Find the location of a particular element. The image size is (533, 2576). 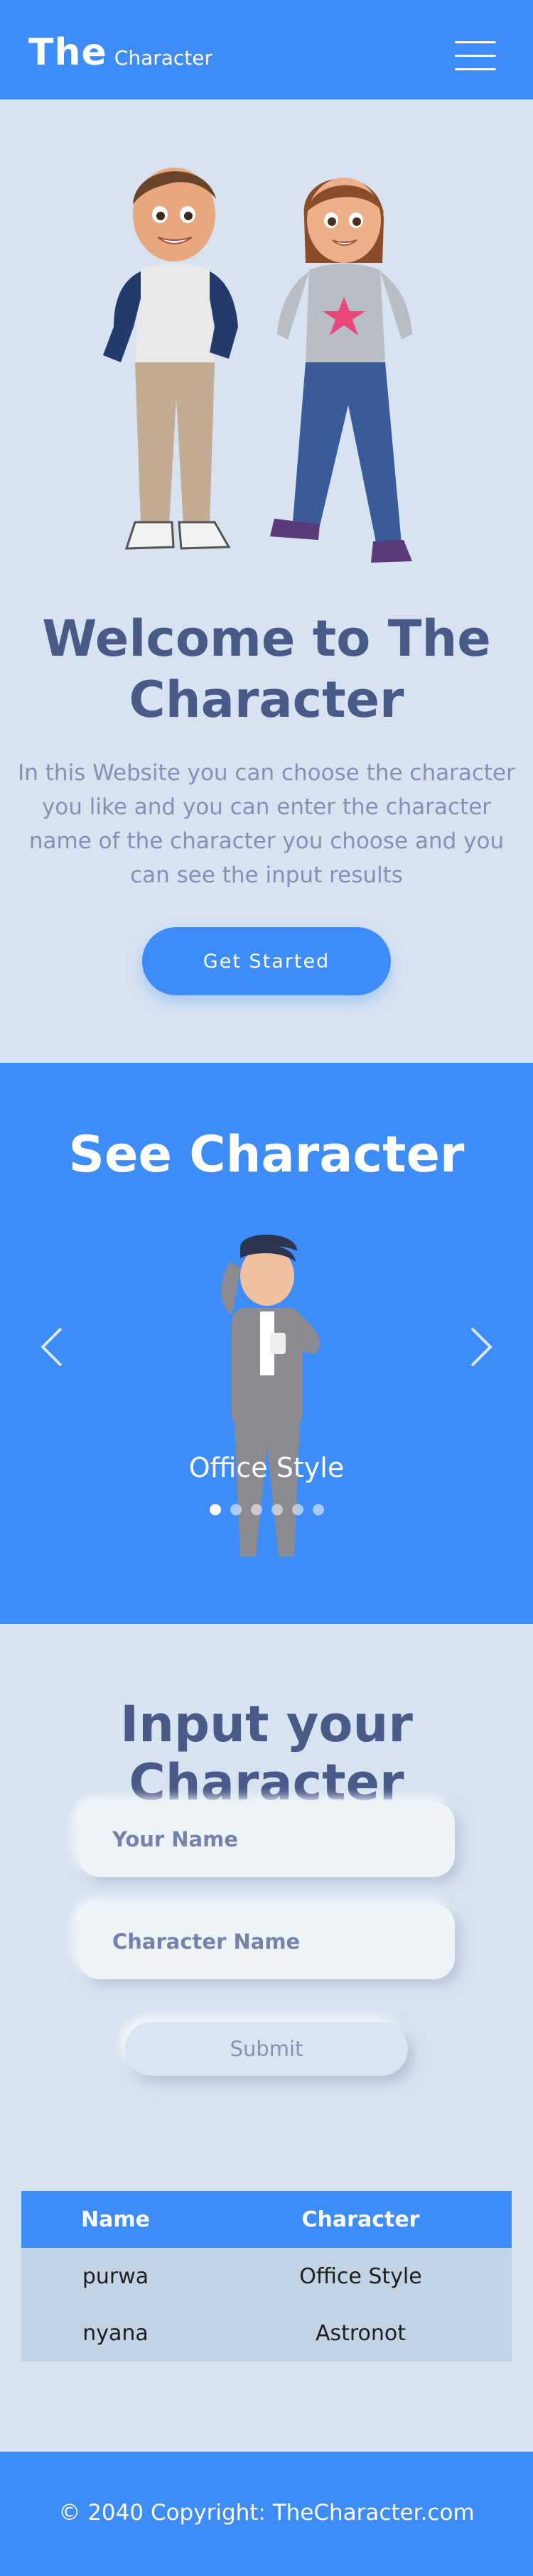

table-cell-name: purwa is located at coordinates (115, 2276).